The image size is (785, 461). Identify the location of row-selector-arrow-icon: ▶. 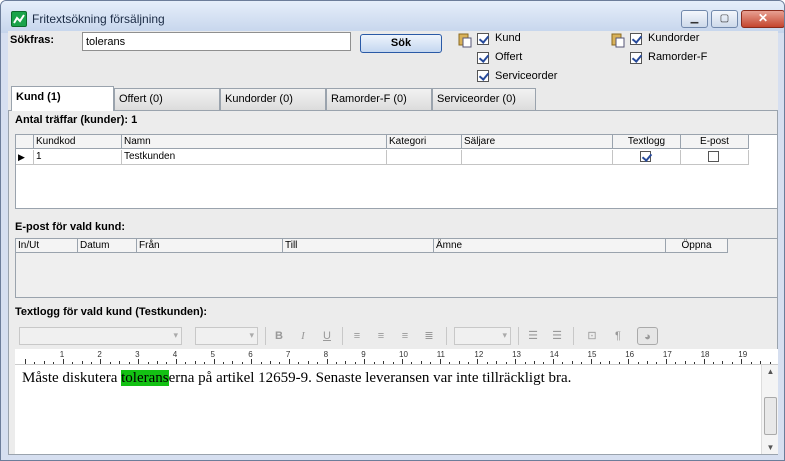
(25, 157).